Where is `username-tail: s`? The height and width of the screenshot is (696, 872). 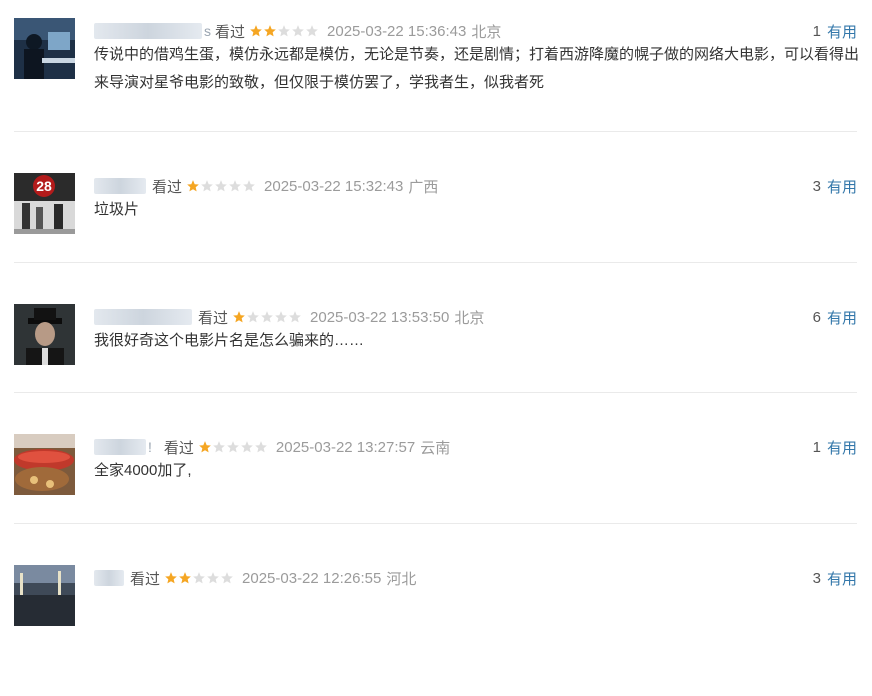 username-tail: s is located at coordinates (207, 31).